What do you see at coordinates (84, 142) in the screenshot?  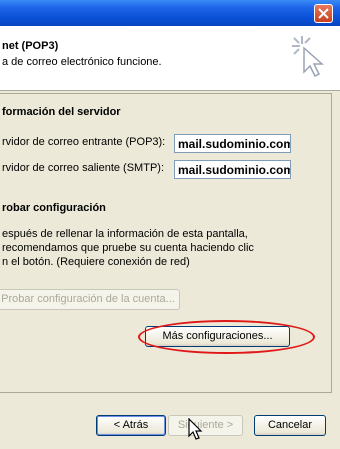 I see `incoming-server-label: rvidor de correo entrante (POP3):` at bounding box center [84, 142].